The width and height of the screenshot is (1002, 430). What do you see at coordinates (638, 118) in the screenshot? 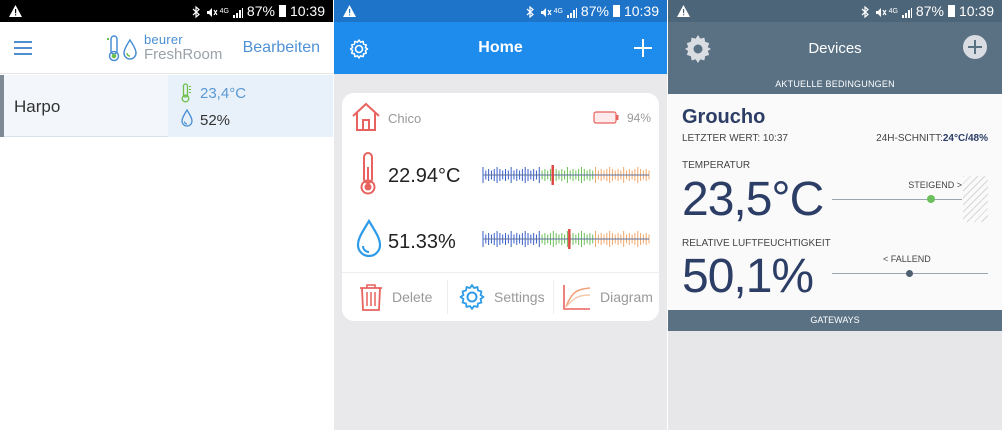
I see `battery-level: 94%` at bounding box center [638, 118].